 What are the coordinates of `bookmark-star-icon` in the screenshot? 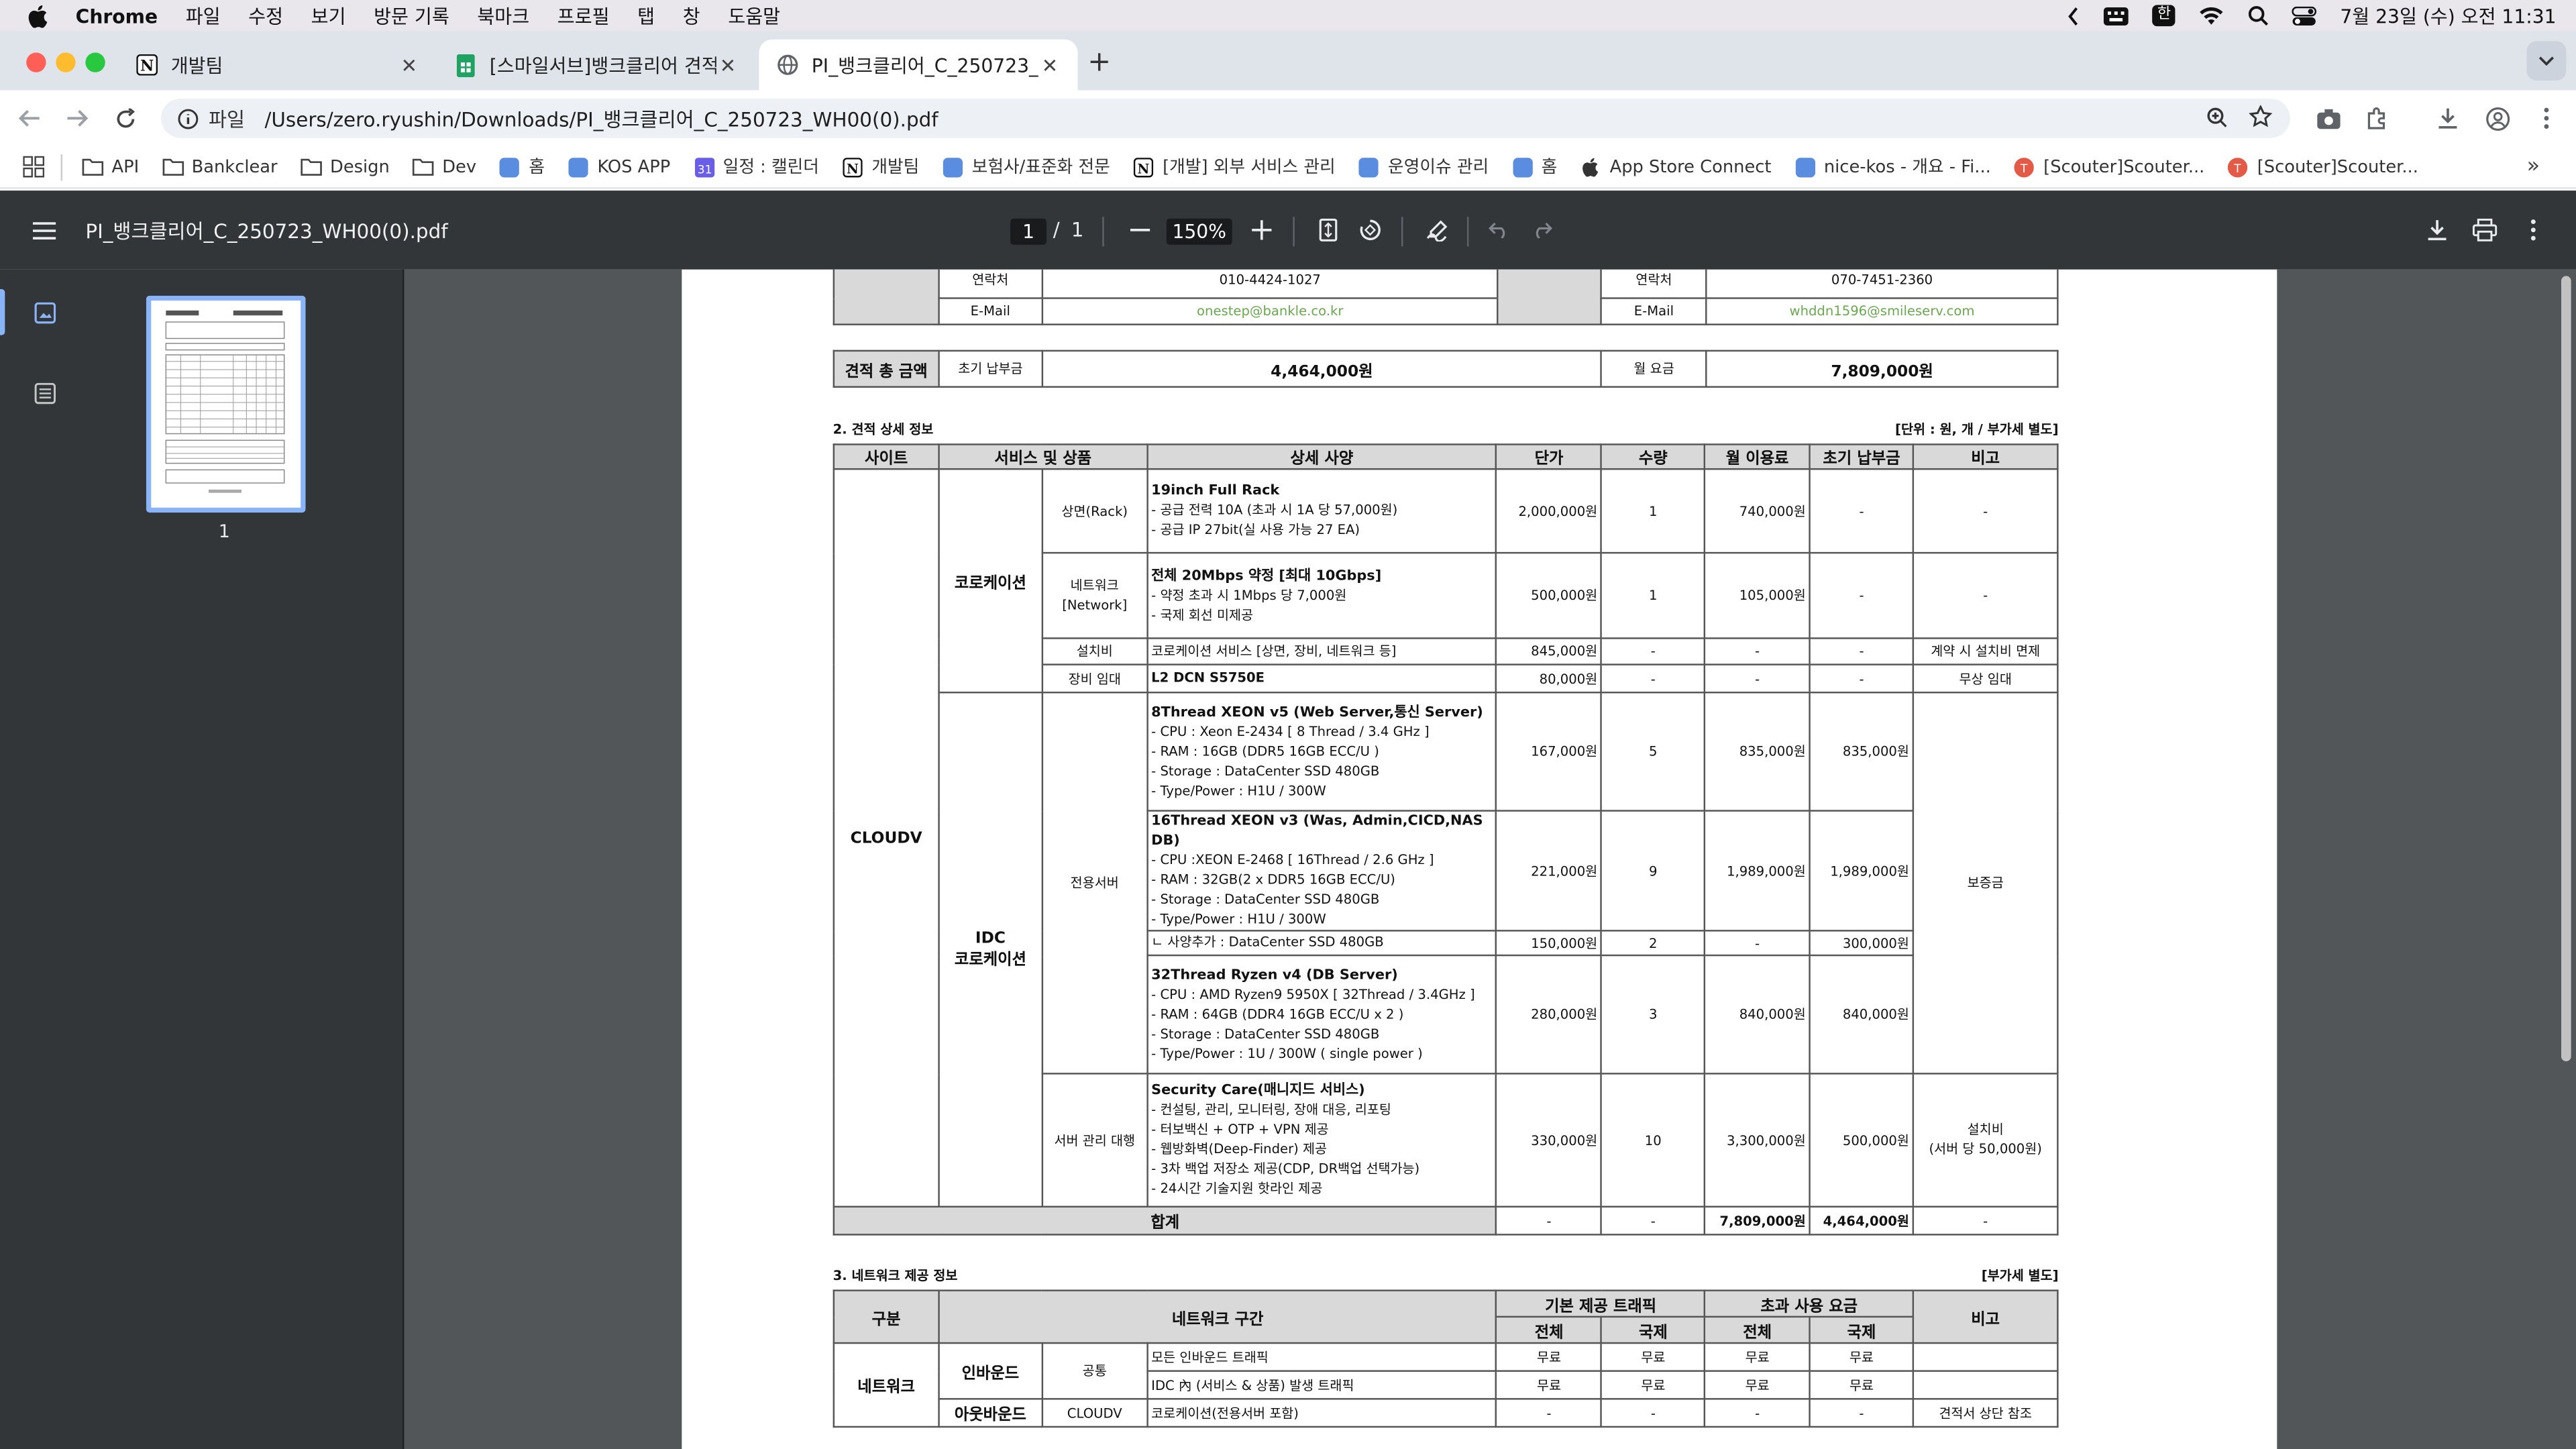 It's located at (2261, 118).